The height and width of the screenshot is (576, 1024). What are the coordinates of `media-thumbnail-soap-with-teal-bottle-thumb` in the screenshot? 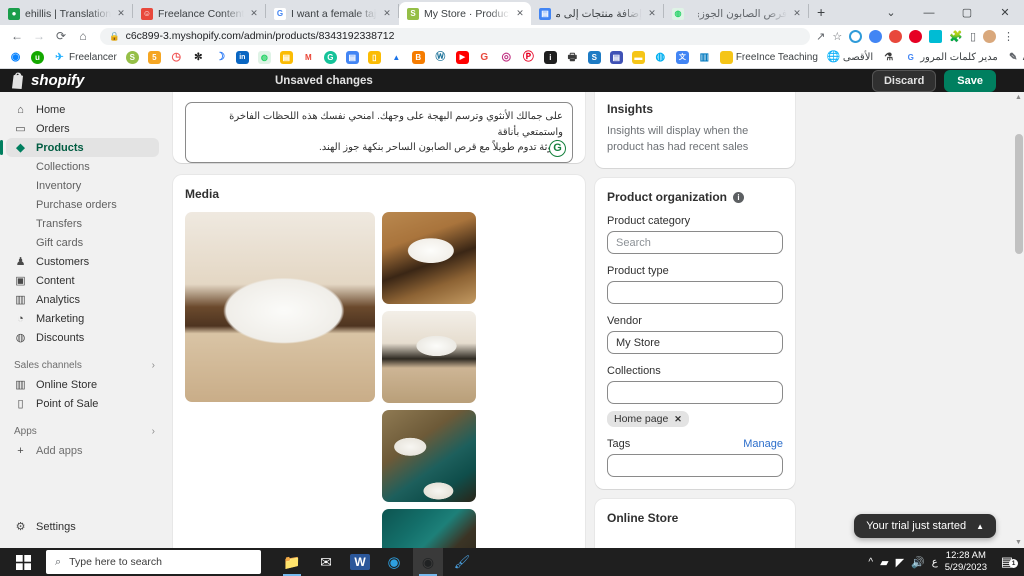 It's located at (429, 528).